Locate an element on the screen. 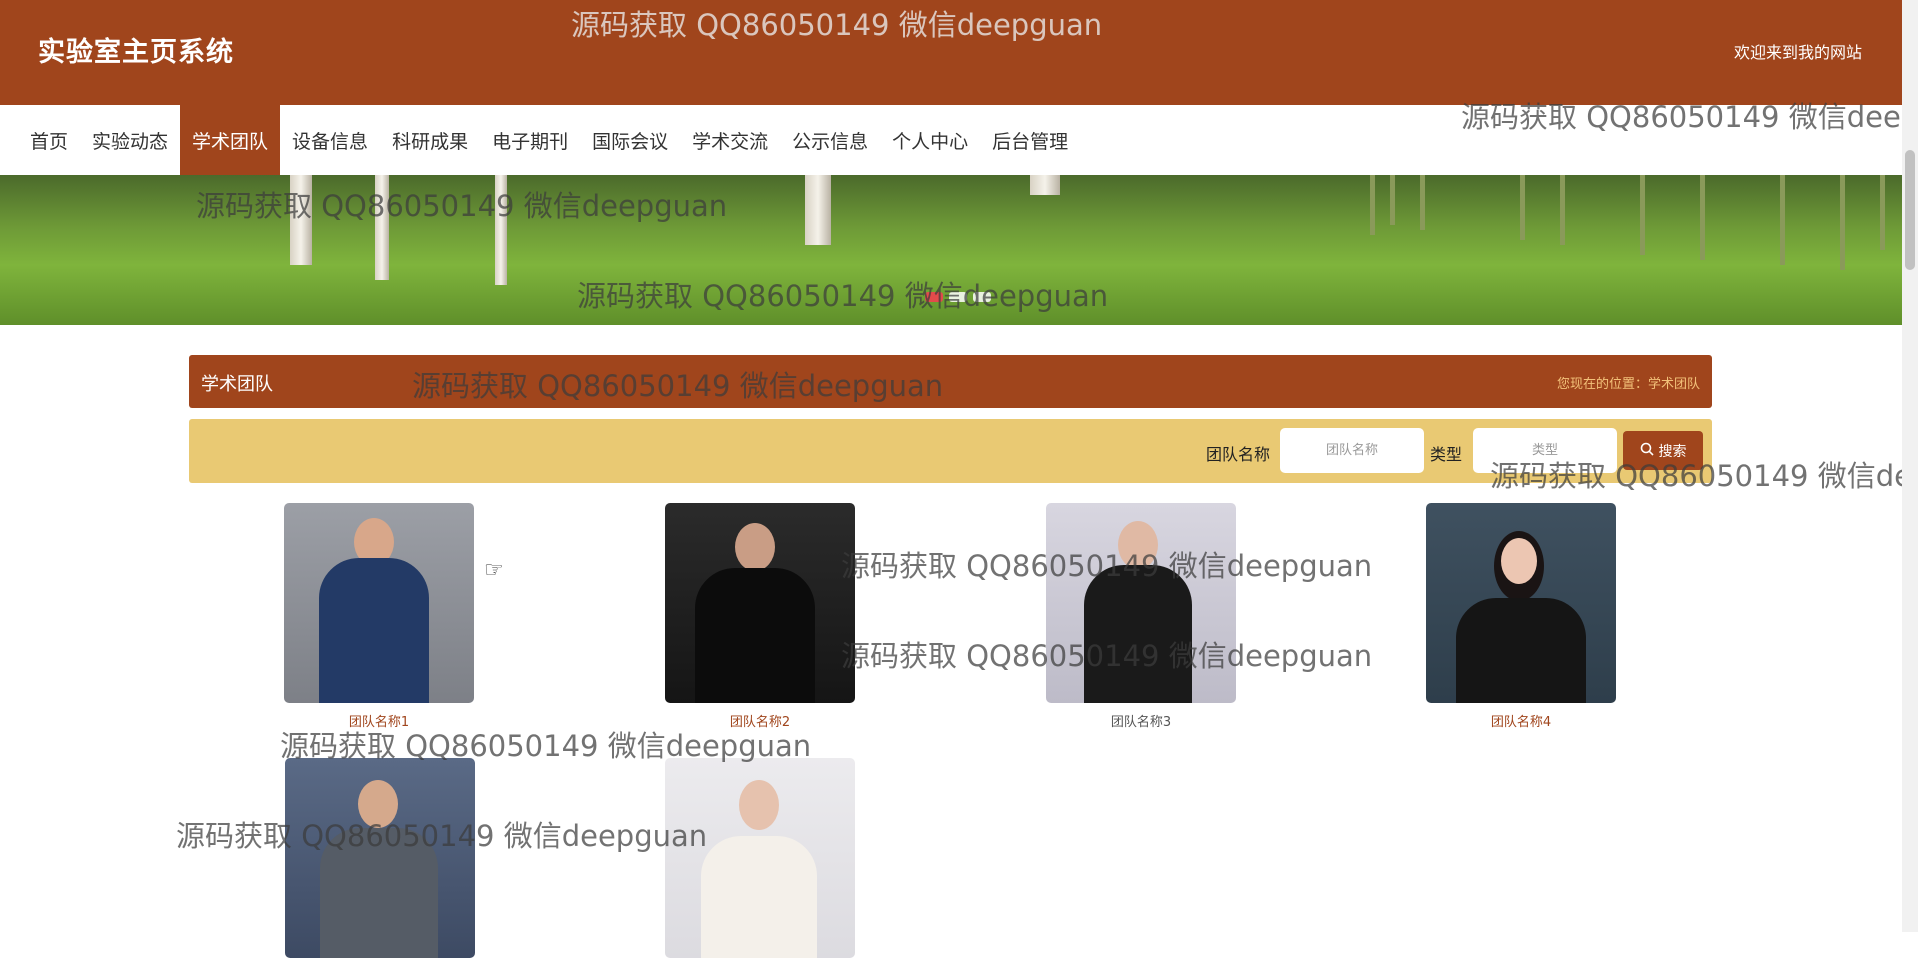 The image size is (1918, 966). team-name-label: 团队名称 is located at coordinates (1238, 454).